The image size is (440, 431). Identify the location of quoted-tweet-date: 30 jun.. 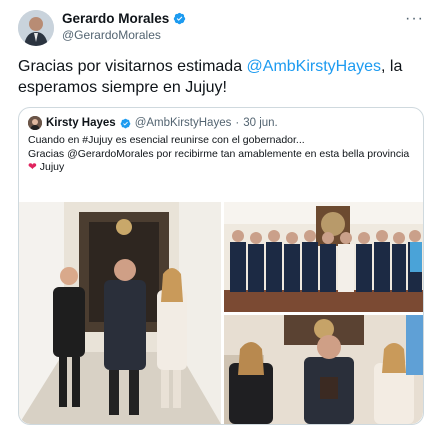
(260, 123).